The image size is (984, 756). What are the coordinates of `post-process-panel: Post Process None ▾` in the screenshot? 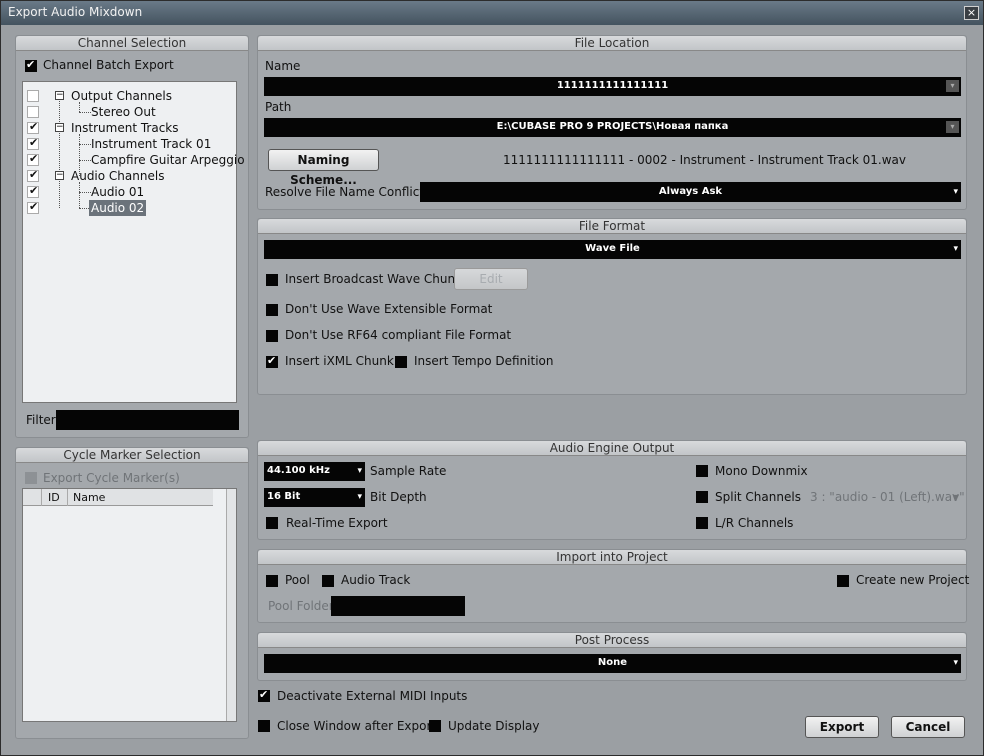 It's located at (612, 656).